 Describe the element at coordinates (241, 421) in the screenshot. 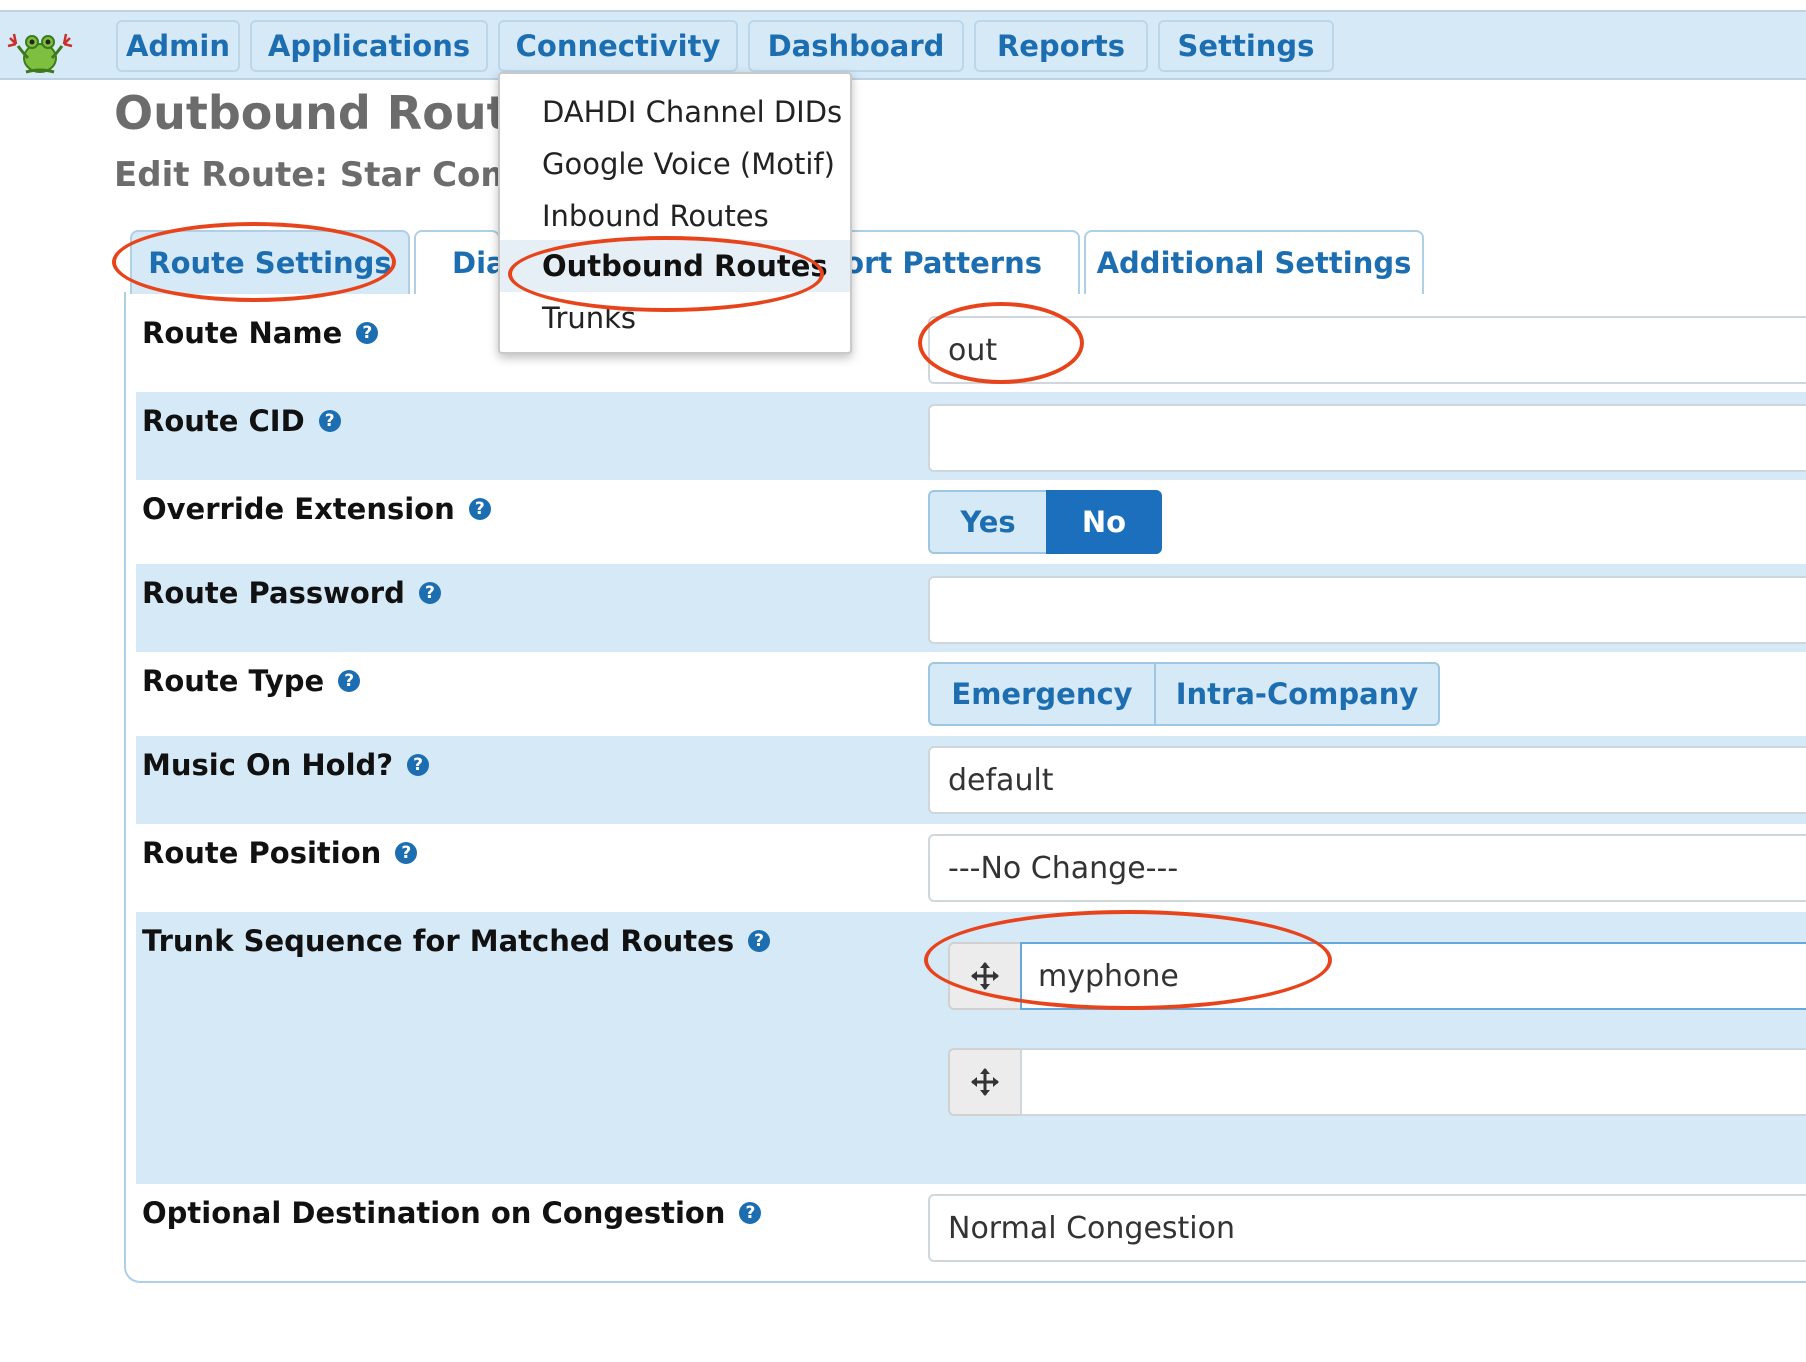

I see `route-cid-label: Route CID ?` at that location.